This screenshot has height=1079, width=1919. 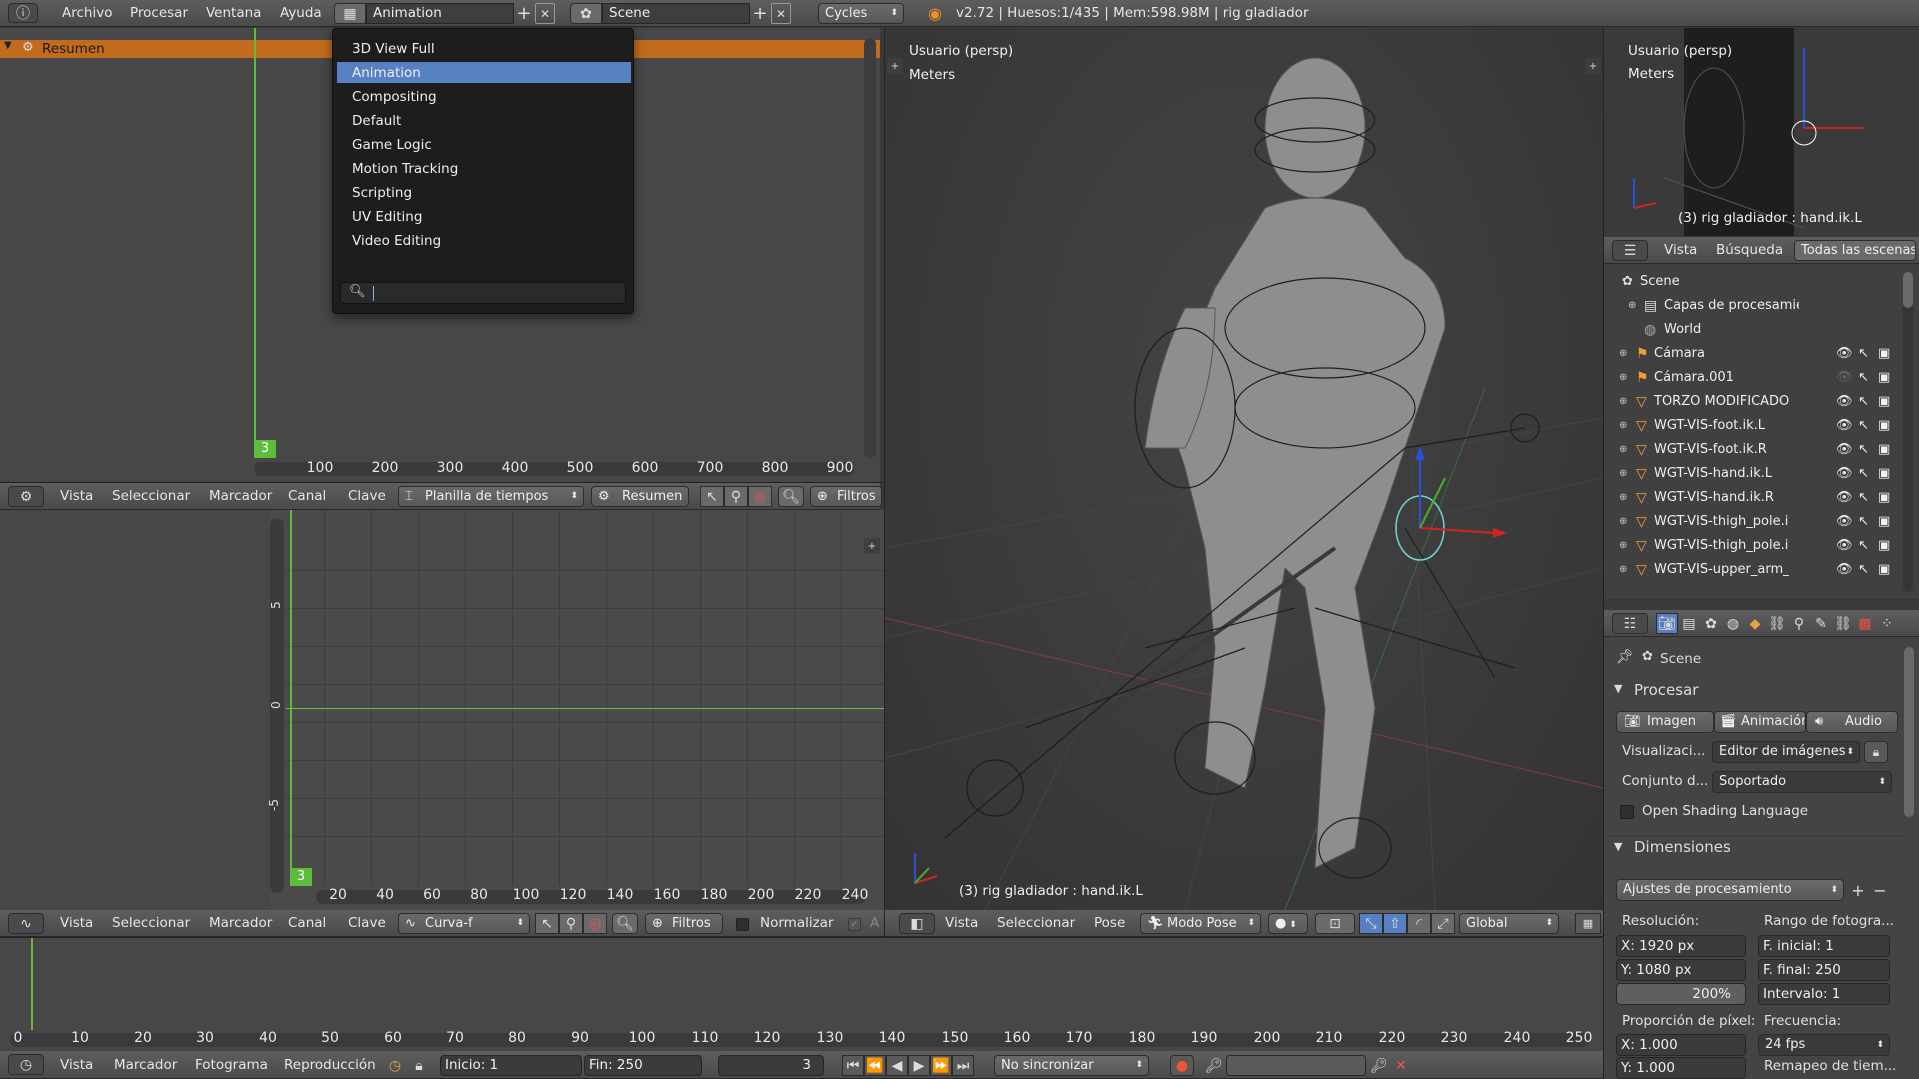 I want to click on bone-constraints-tab-icon: ⛓, so click(x=1843, y=623).